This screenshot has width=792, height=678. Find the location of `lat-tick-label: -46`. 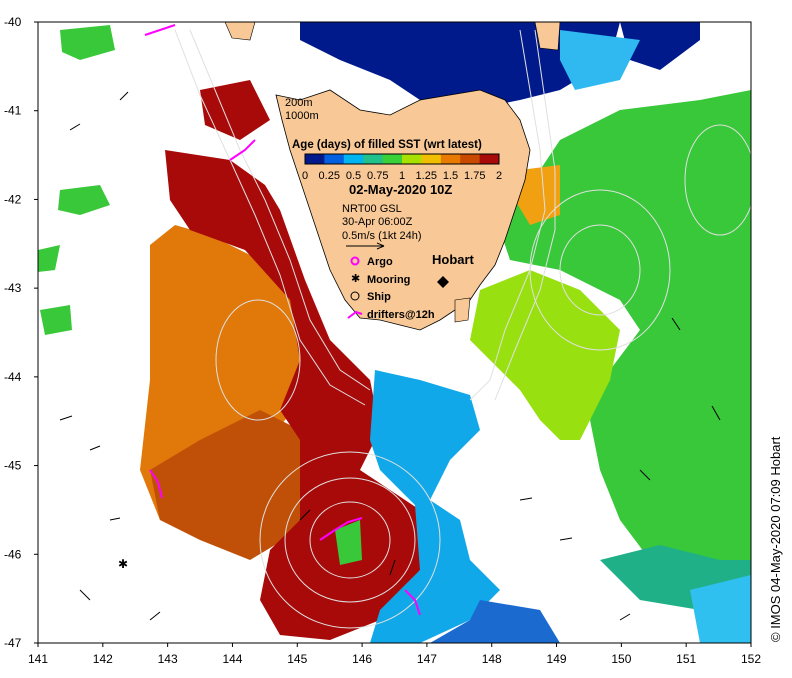

lat-tick-label: -46 is located at coordinates (13, 554).